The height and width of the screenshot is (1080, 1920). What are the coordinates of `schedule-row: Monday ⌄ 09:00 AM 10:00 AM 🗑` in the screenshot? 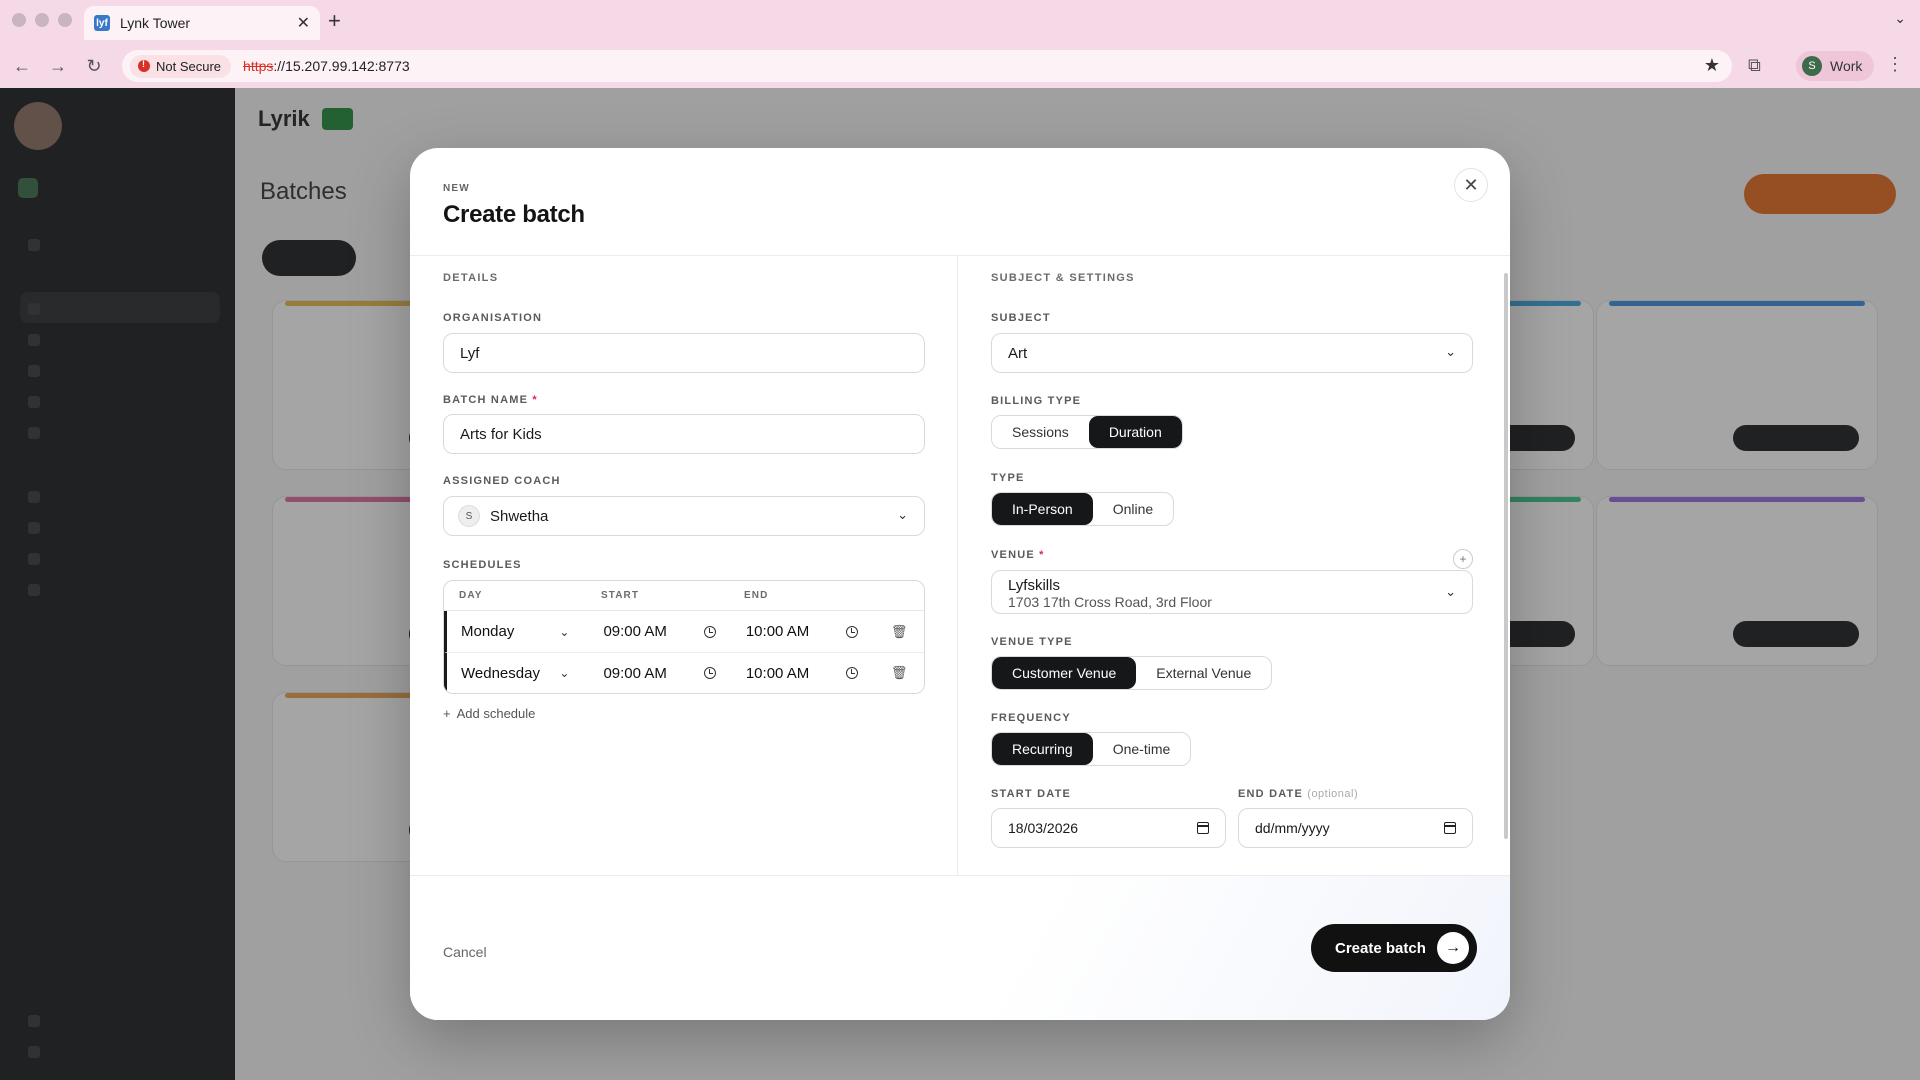 It's located at (684, 631).